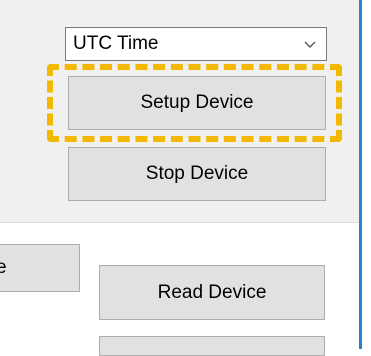 This screenshot has width=371, height=356. Describe the element at coordinates (196, 44) in the screenshot. I see `time-mode-dropdown: UTC Time` at that location.